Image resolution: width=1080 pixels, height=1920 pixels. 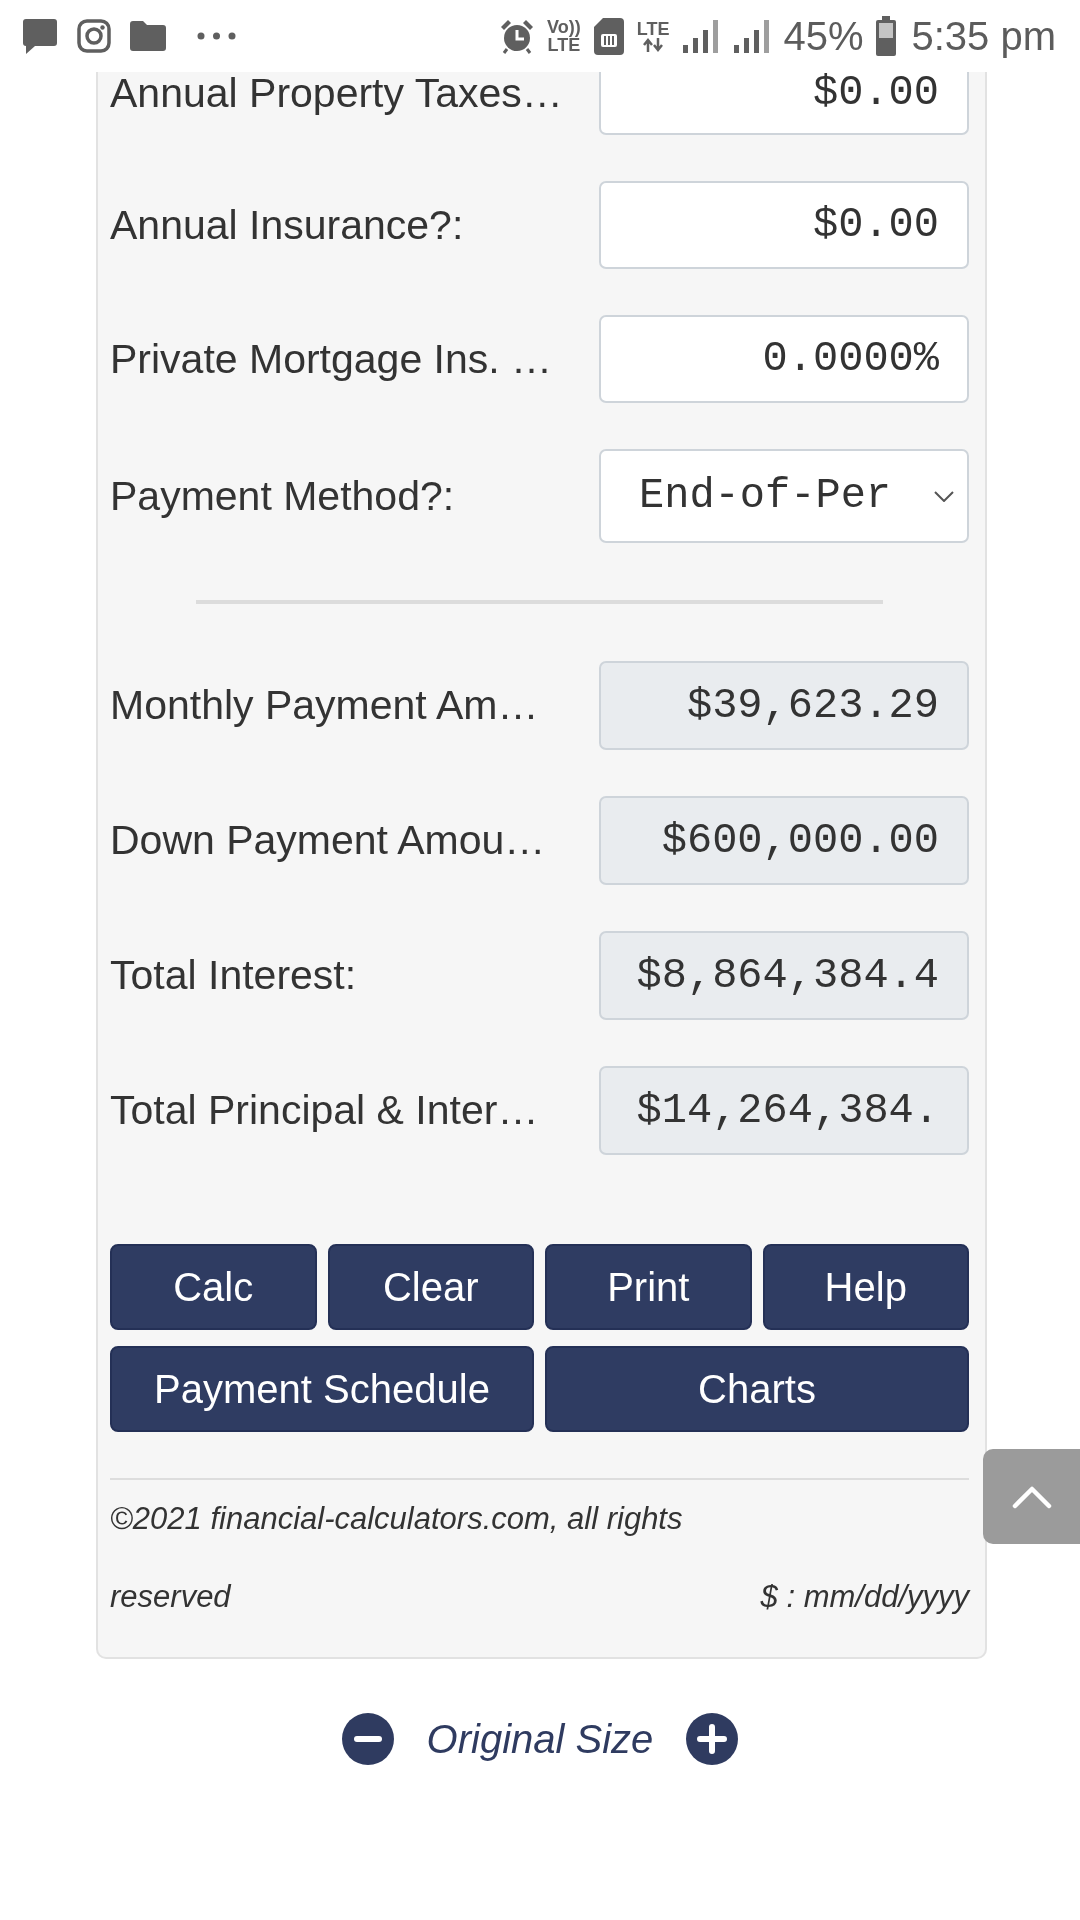 What do you see at coordinates (608, 36) in the screenshot?
I see `sim-card-icon` at bounding box center [608, 36].